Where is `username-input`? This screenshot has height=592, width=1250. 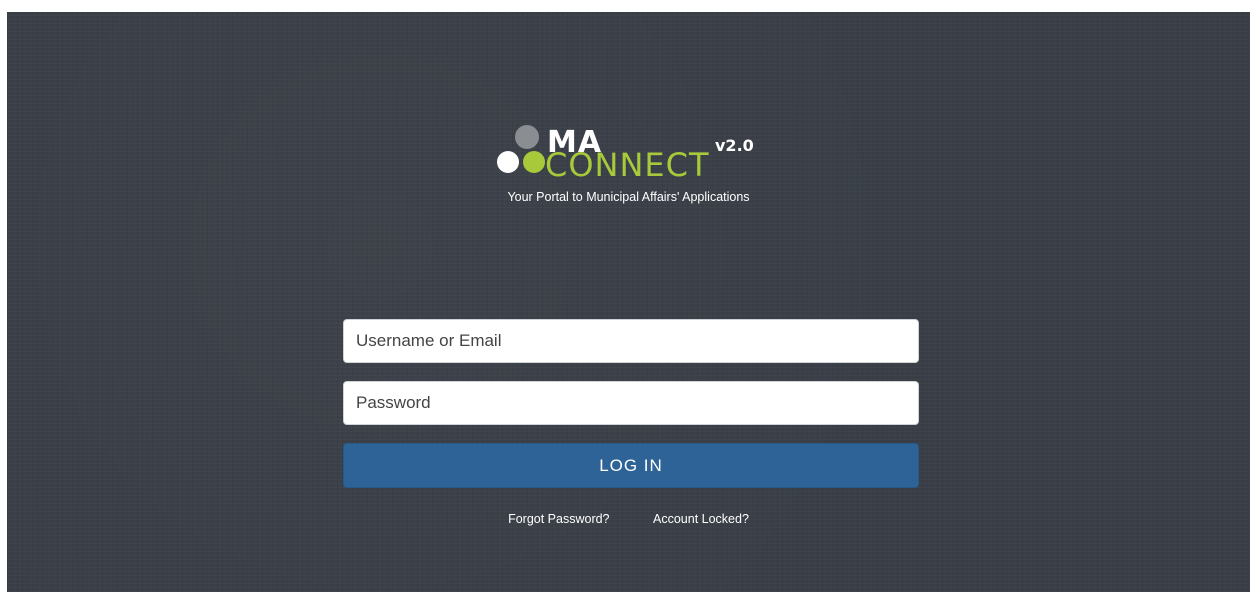 username-input is located at coordinates (631, 341).